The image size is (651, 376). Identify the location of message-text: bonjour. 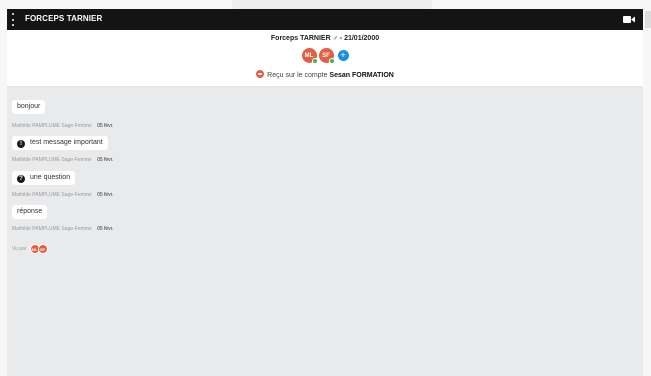
(29, 106).